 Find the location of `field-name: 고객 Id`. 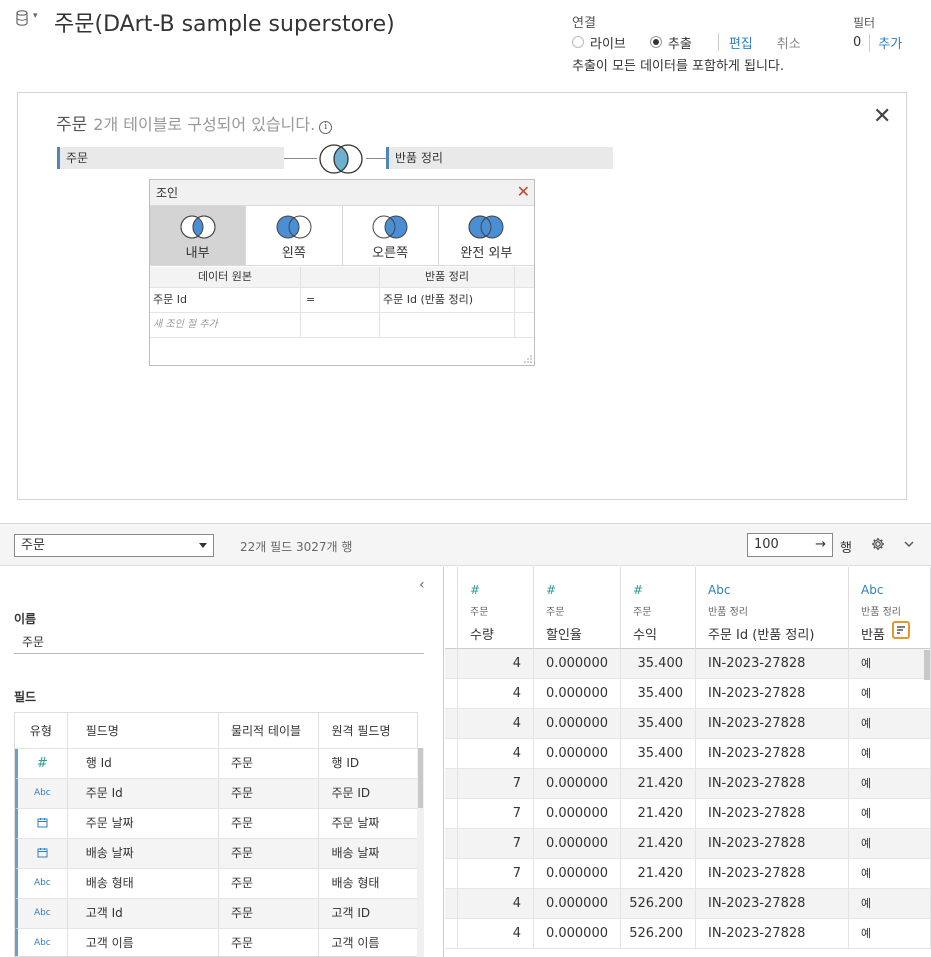

field-name: 고객 Id is located at coordinates (143, 913).